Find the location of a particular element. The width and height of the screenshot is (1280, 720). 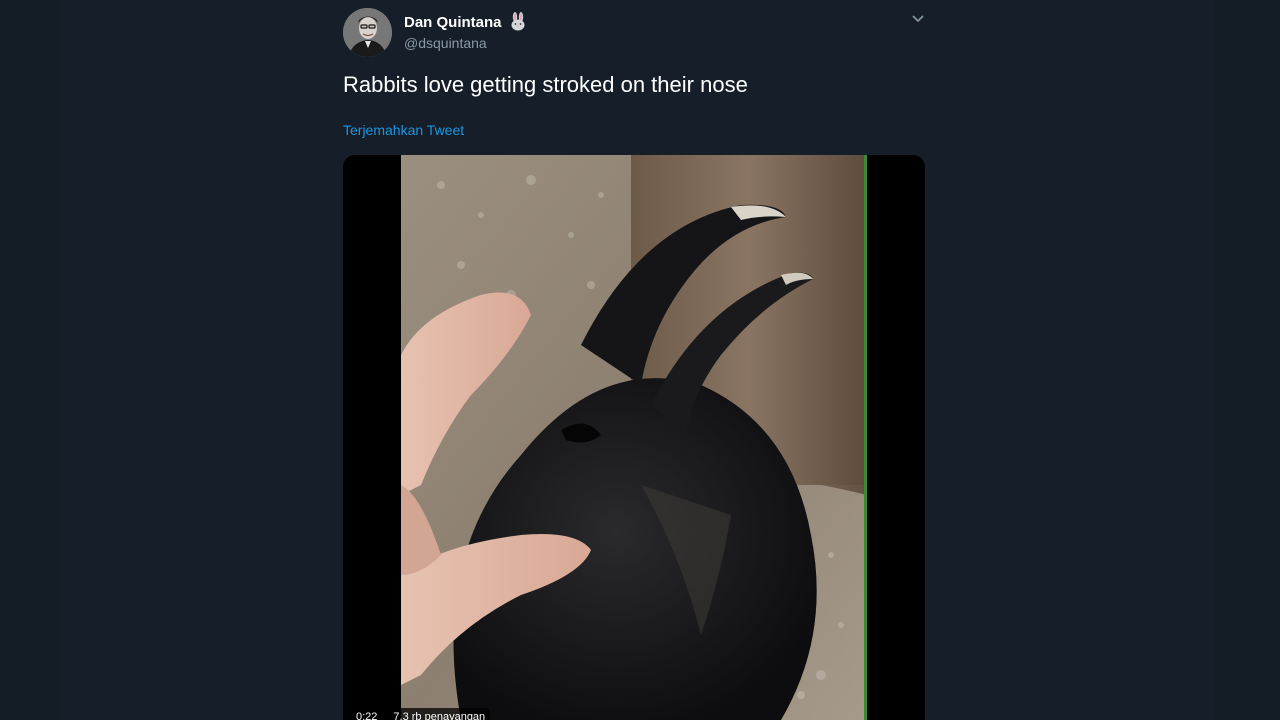

video-badges: 0:22 7,3 rb penayangan is located at coordinates (421, 714).